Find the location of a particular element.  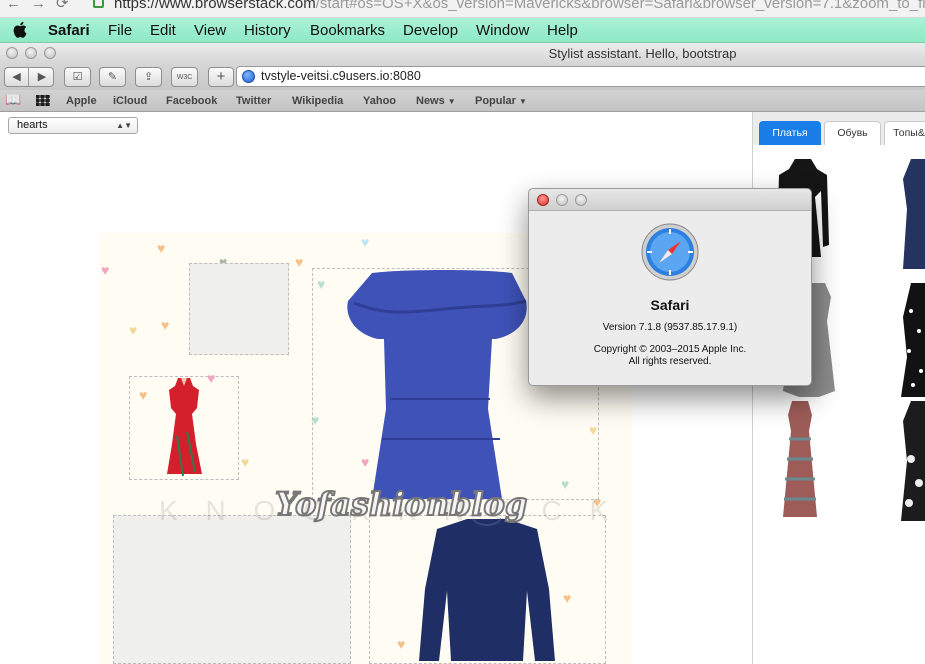

dialog-zoom-button is located at coordinates (581, 200).